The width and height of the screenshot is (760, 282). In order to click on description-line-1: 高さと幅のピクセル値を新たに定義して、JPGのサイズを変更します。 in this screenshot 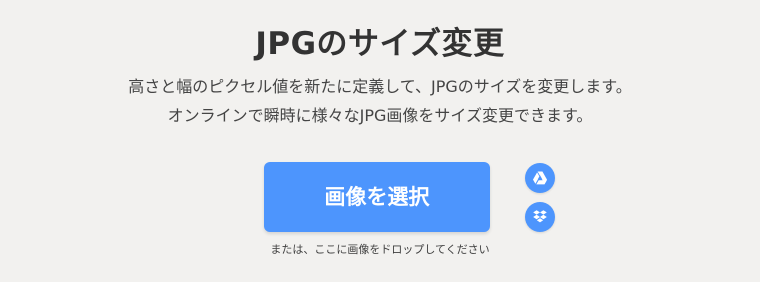, I will do `click(380, 86)`.